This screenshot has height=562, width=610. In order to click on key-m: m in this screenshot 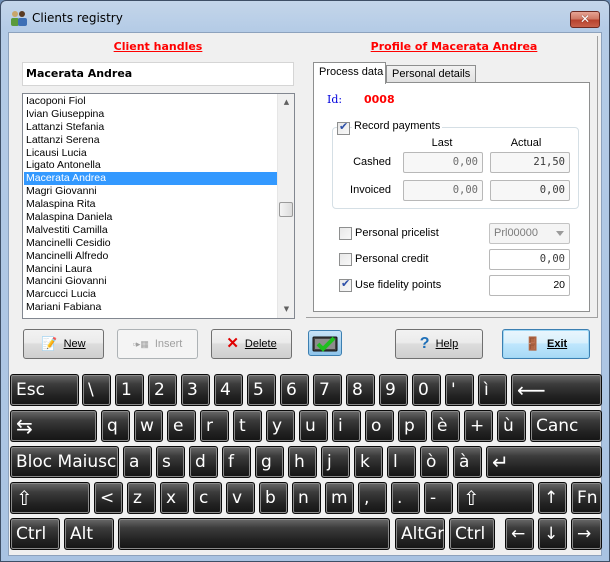, I will do `click(339, 498)`.